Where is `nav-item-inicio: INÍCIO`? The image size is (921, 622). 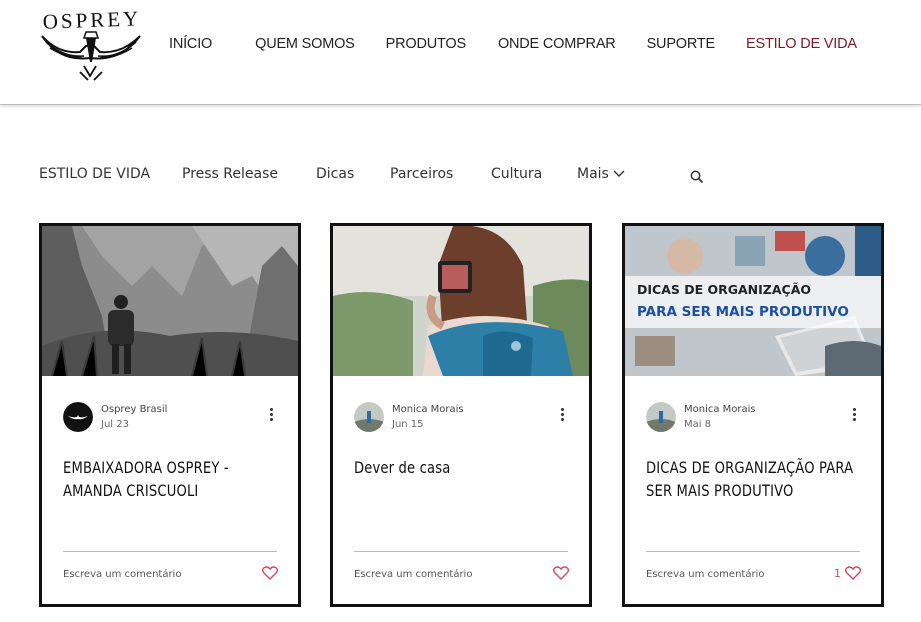 nav-item-inicio: INÍCIO is located at coordinates (190, 44).